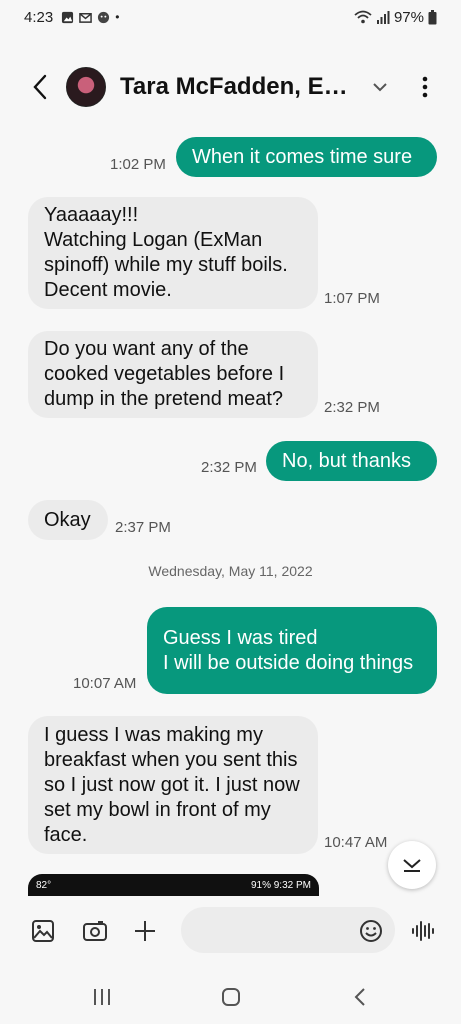 The height and width of the screenshot is (1024, 461). I want to click on gallery-notification-icon, so click(68, 17).